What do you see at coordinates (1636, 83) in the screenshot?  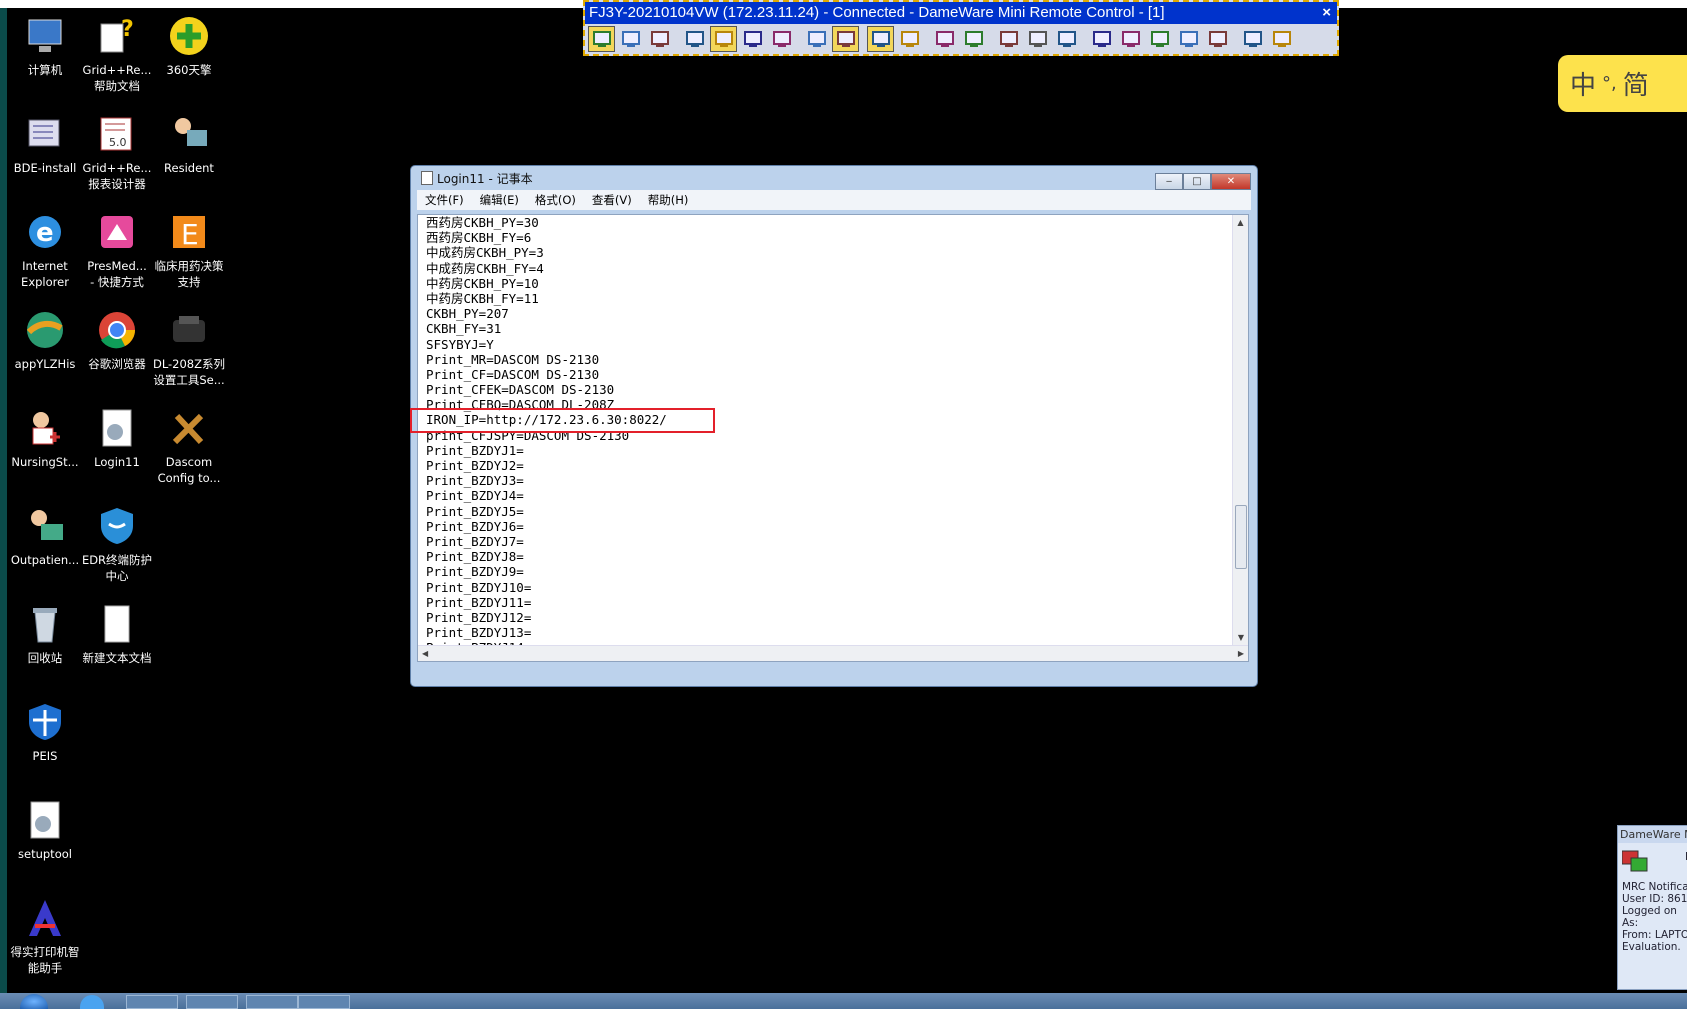 I see `ime-mode-toggle: 简` at bounding box center [1636, 83].